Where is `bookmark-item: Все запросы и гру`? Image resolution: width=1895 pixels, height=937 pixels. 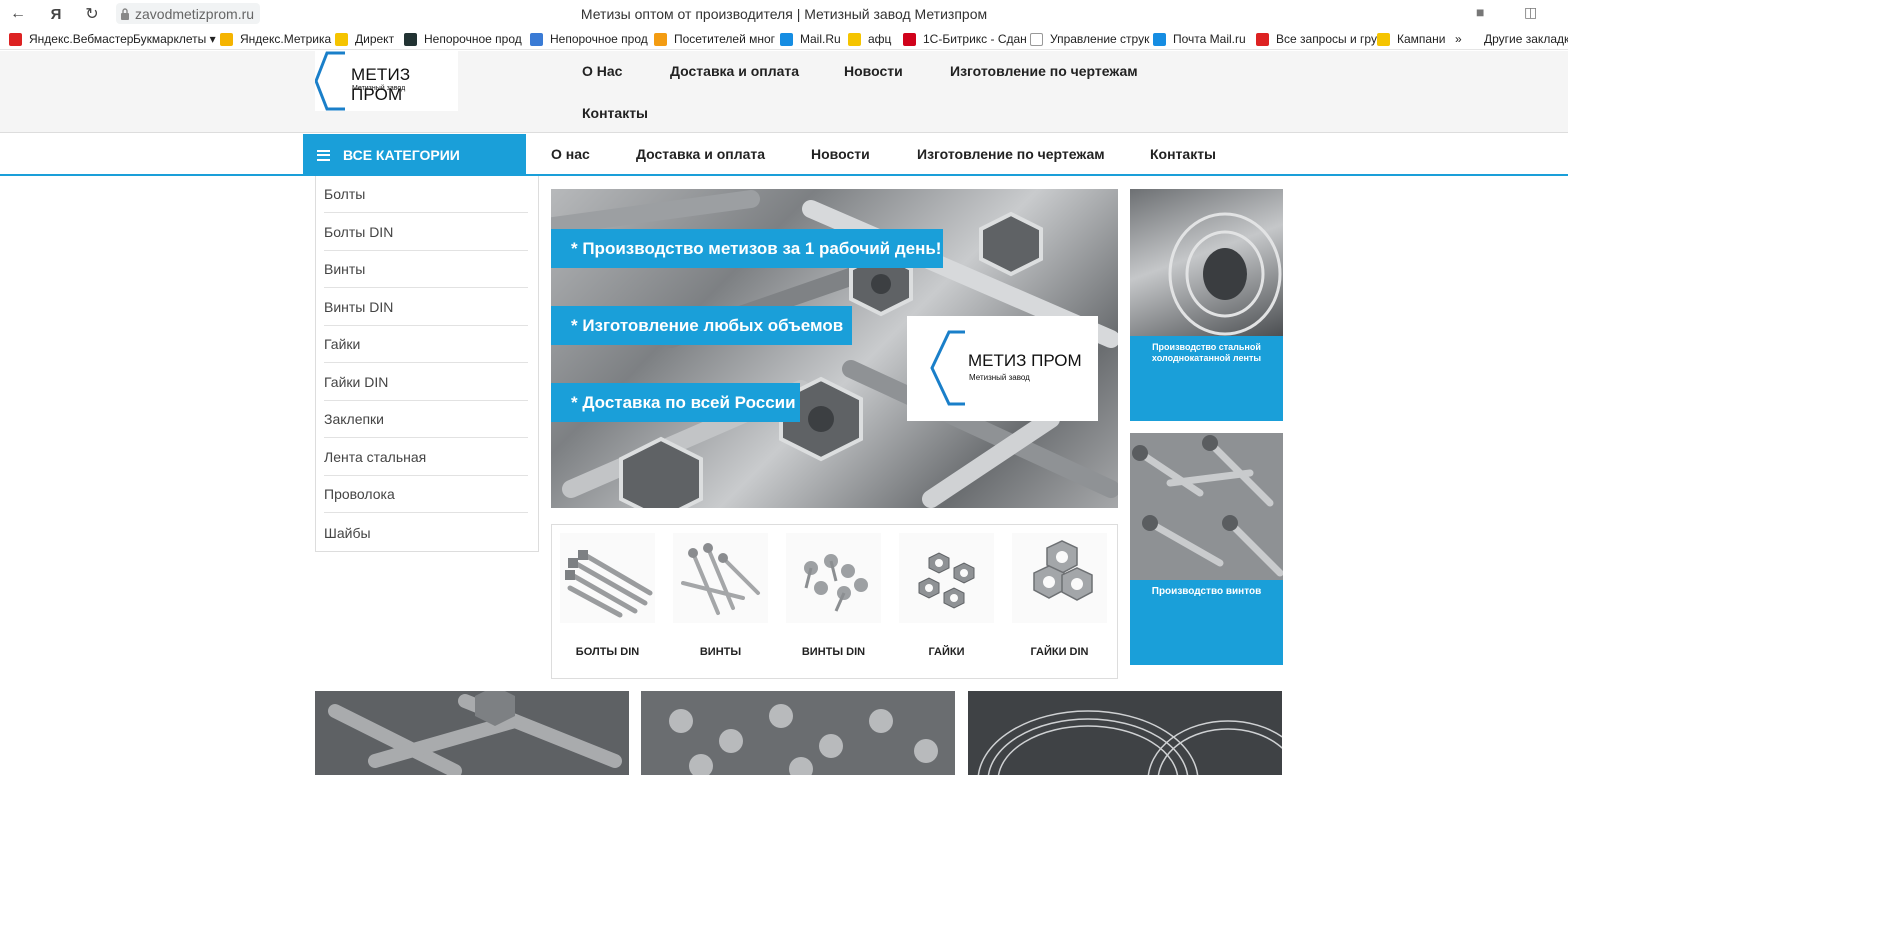 bookmark-item: Все запросы и гру is located at coordinates (1316, 39).